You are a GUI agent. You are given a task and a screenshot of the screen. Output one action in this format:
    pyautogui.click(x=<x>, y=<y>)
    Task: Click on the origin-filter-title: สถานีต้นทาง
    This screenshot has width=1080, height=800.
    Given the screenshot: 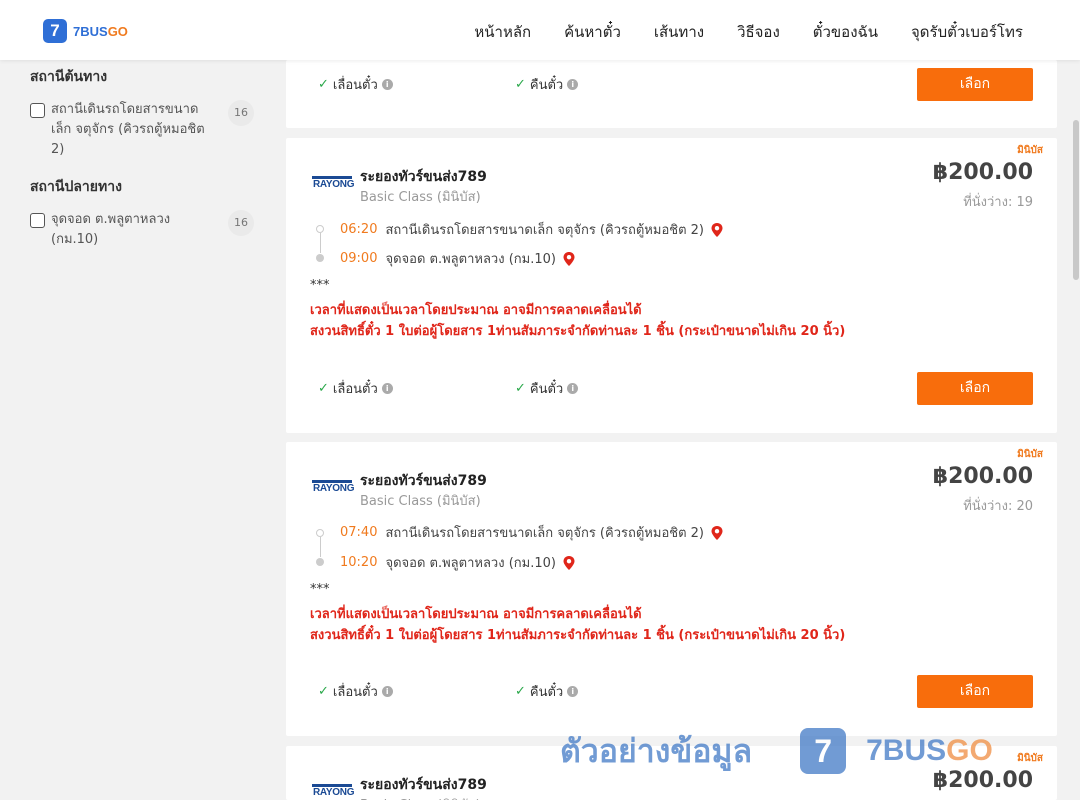 What is the action you would take?
    pyautogui.click(x=69, y=77)
    